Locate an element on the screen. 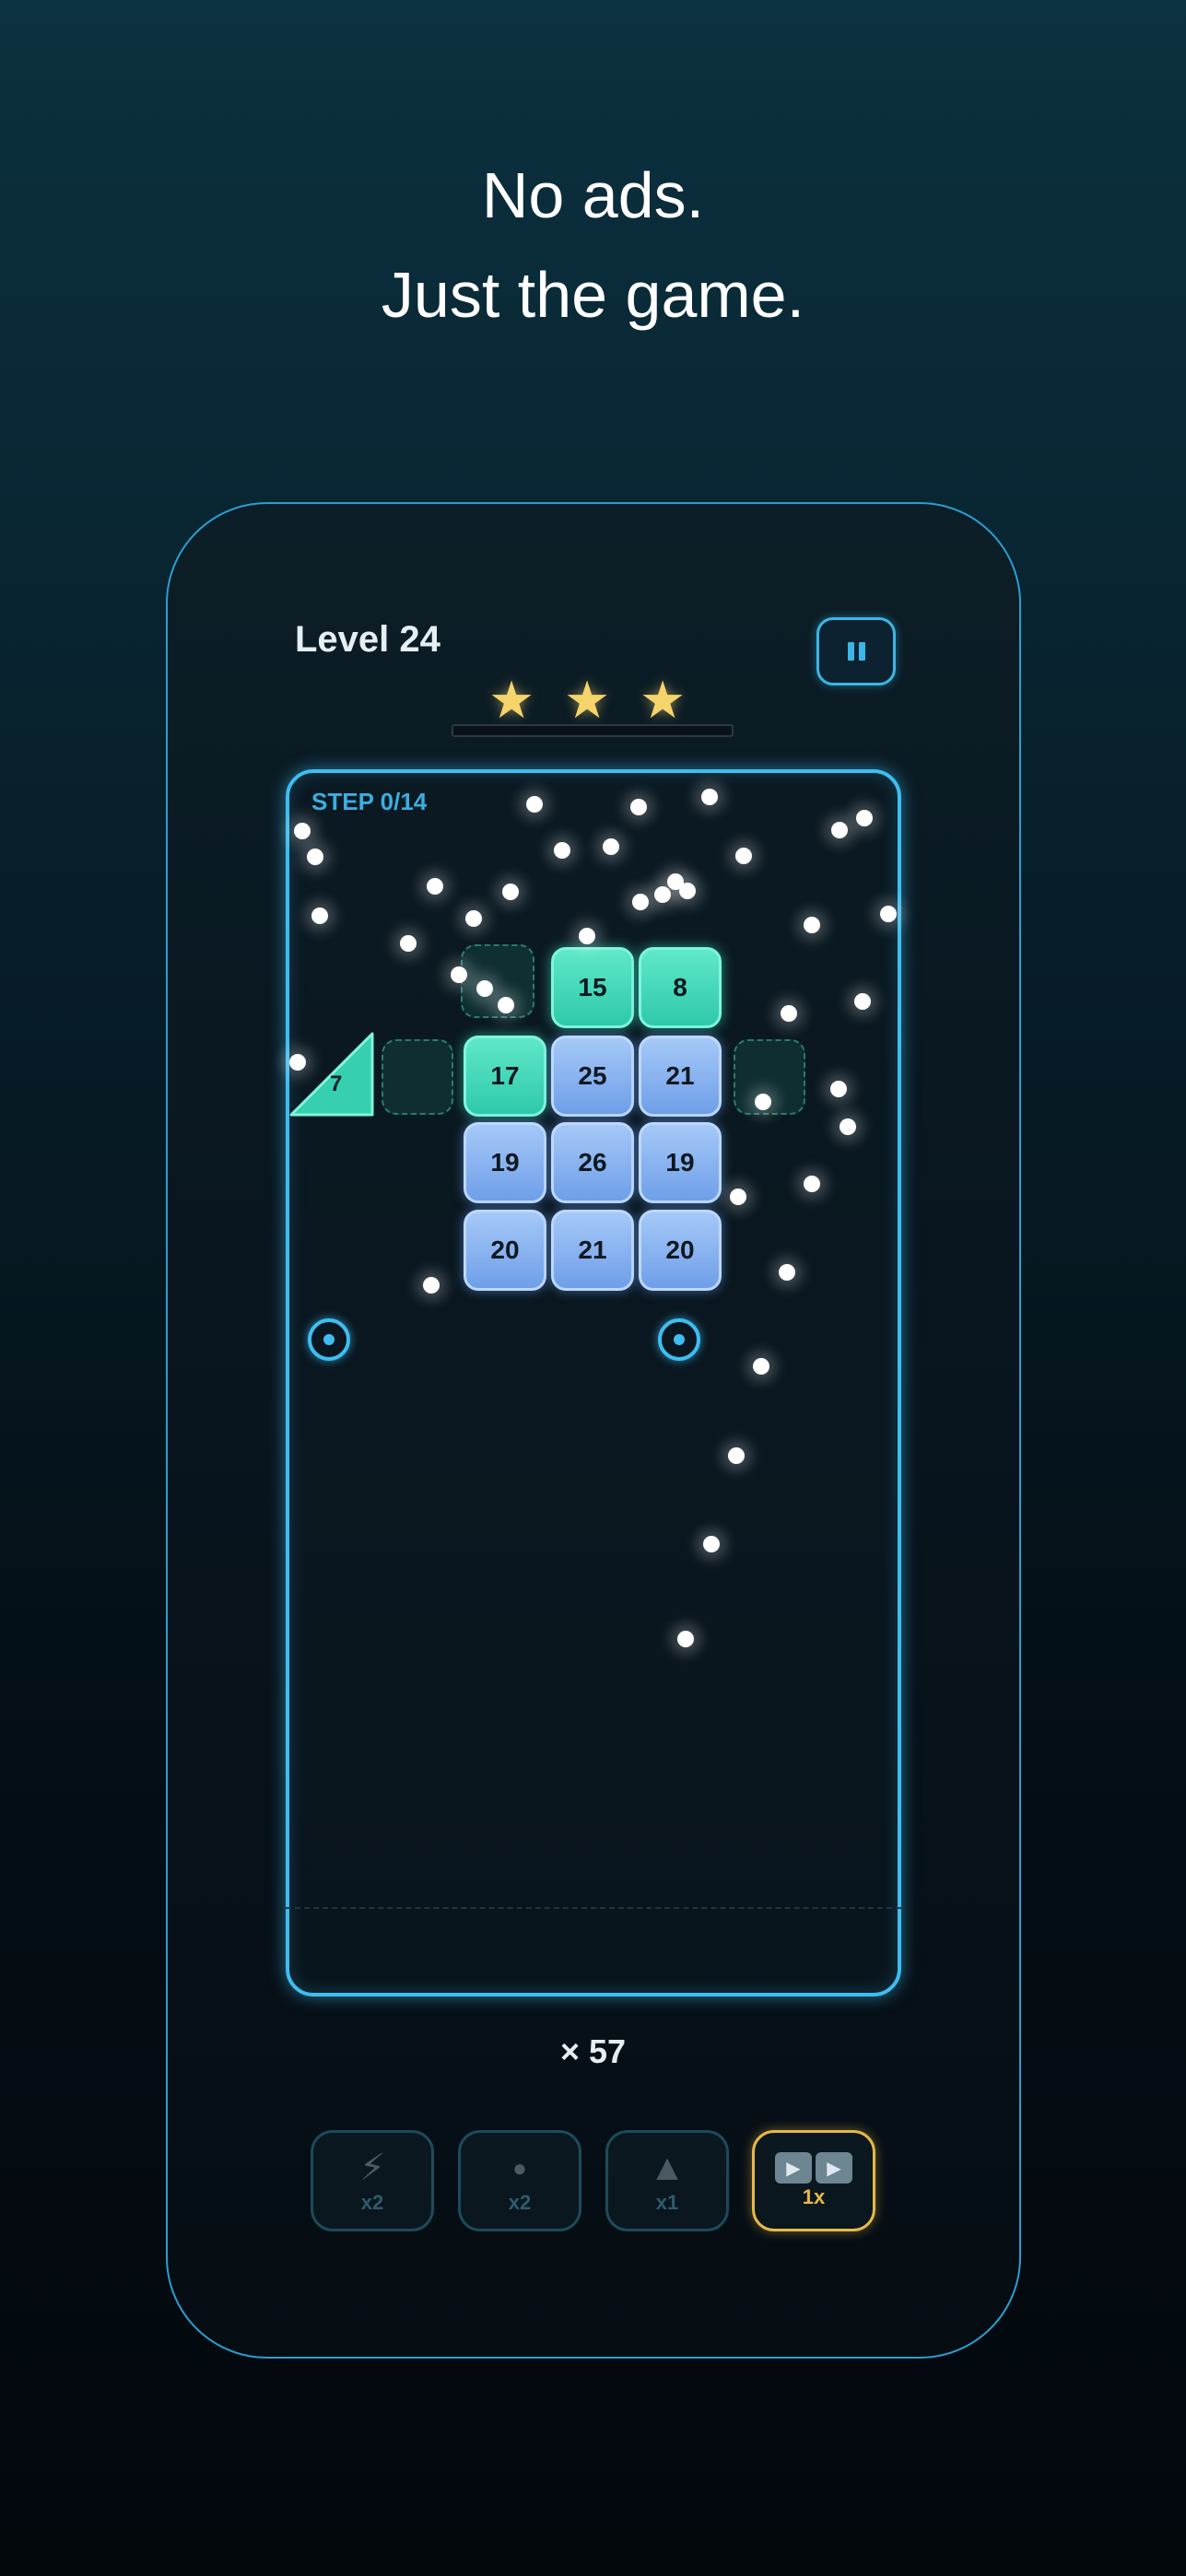 The image size is (1186, 2576). brick: 17 is located at coordinates (505, 1076).